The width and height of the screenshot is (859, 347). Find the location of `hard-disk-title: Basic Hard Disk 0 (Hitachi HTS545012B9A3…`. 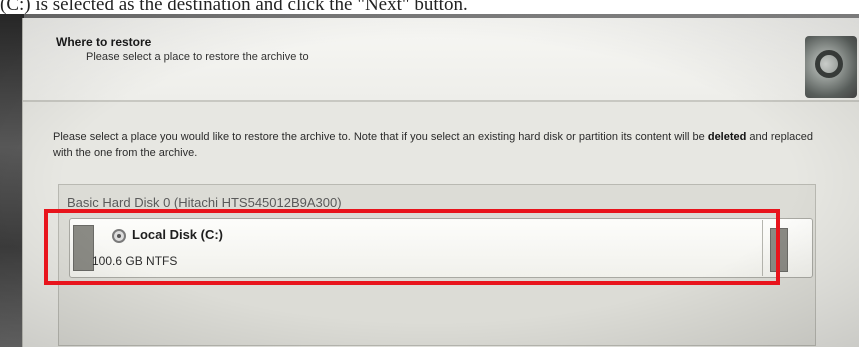

hard-disk-title: Basic Hard Disk 0 (Hitachi HTS545012B9A3… is located at coordinates (204, 202).